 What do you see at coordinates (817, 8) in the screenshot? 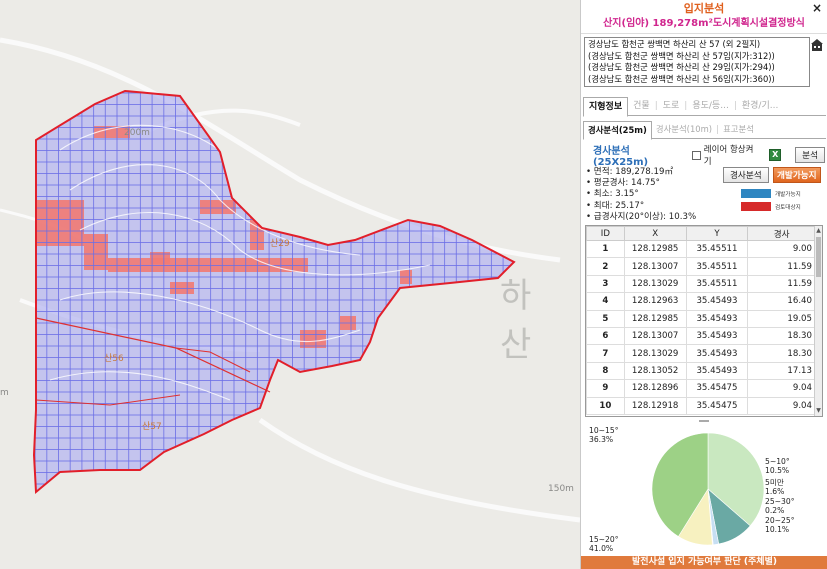
I see `close-button: ×` at bounding box center [817, 8].